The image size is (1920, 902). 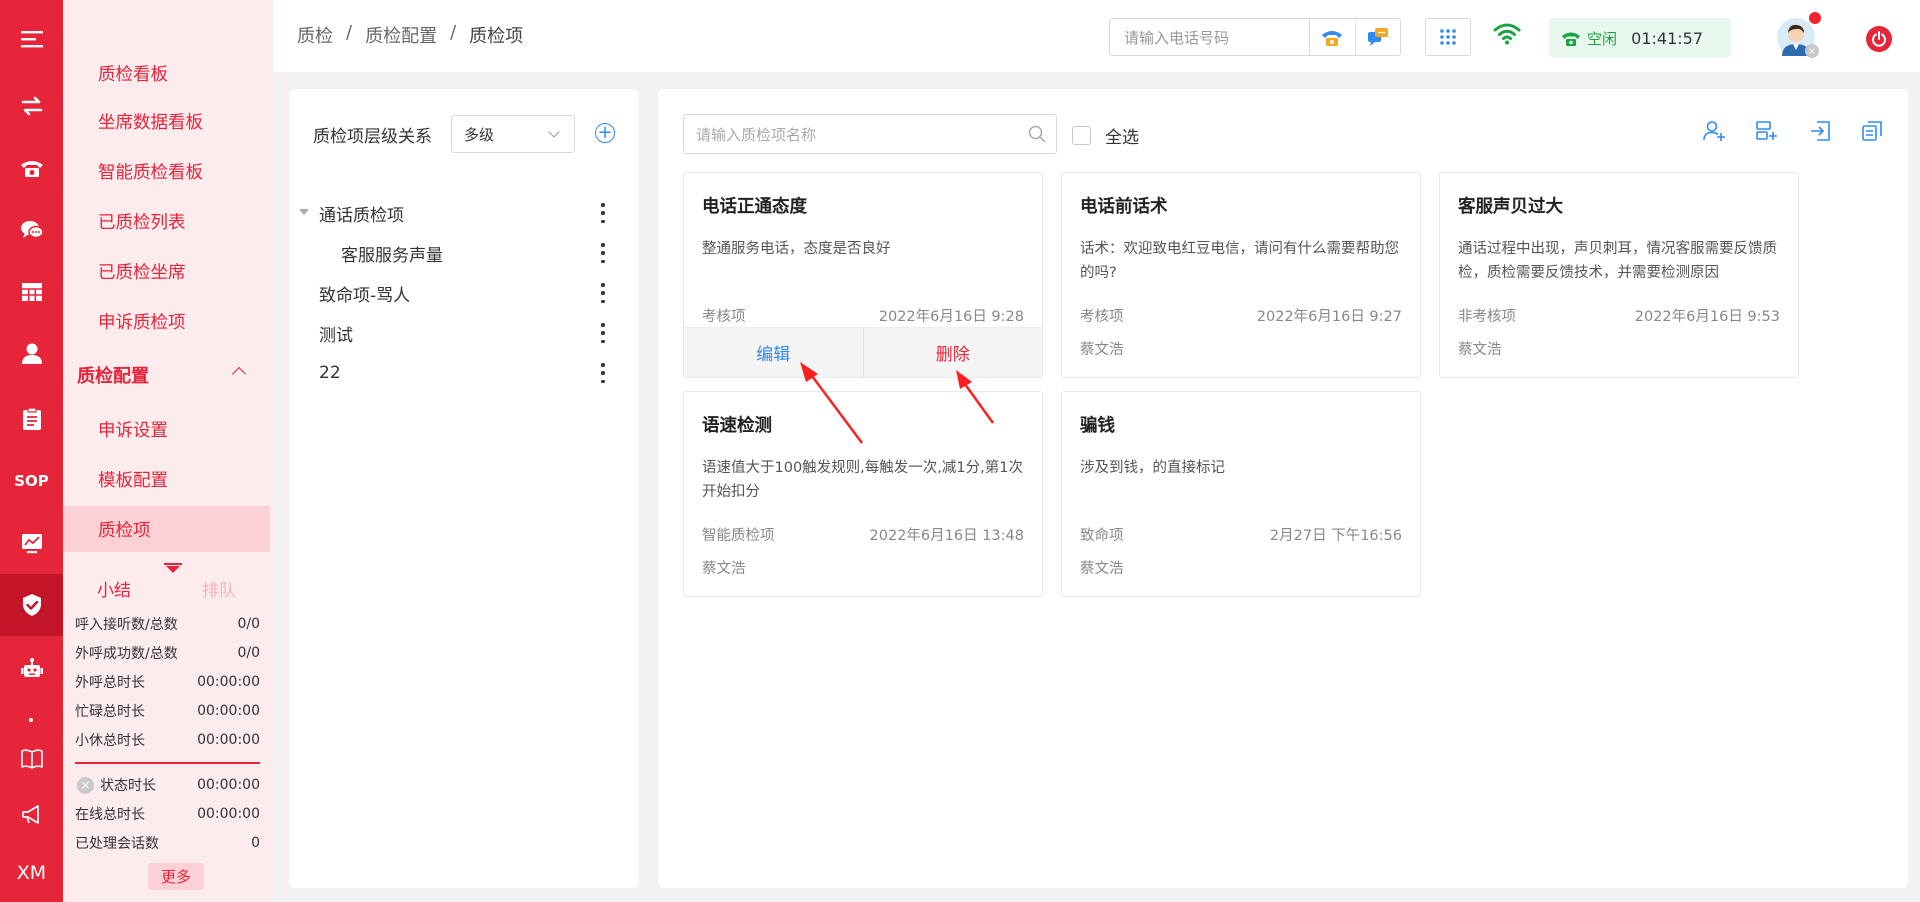 What do you see at coordinates (372, 137) in the screenshot?
I see `tree-title: 质检项层级关系` at bounding box center [372, 137].